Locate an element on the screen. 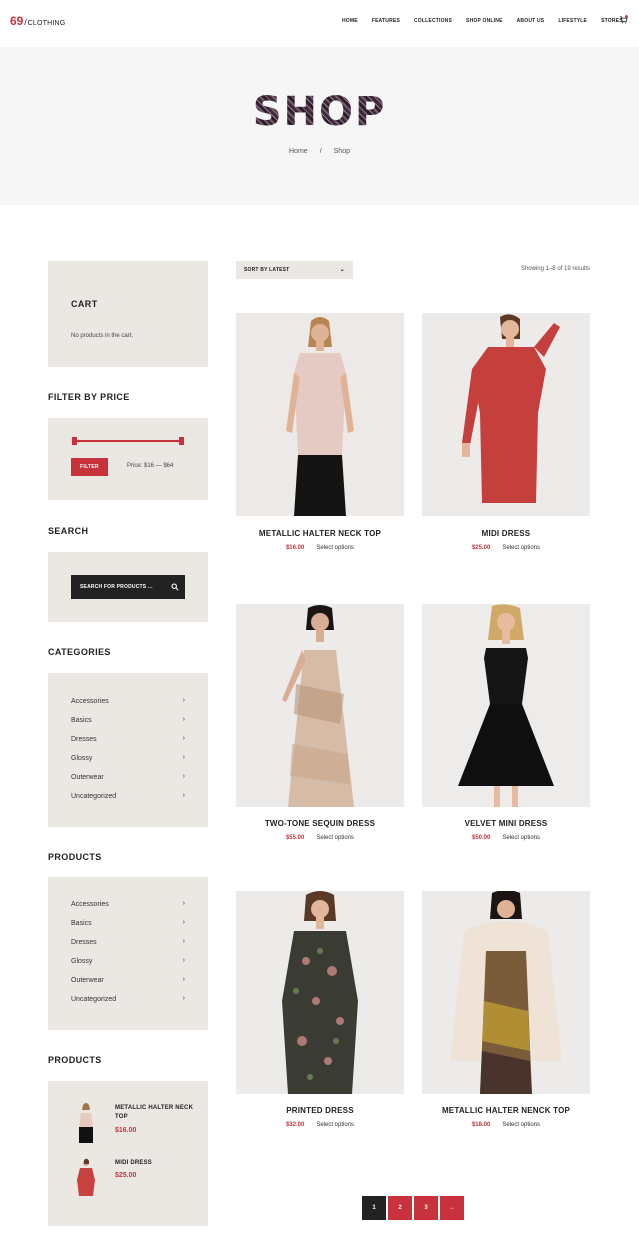 The width and height of the screenshot is (639, 1257). breadcrumb: Home / Shop is located at coordinates (319, 151).